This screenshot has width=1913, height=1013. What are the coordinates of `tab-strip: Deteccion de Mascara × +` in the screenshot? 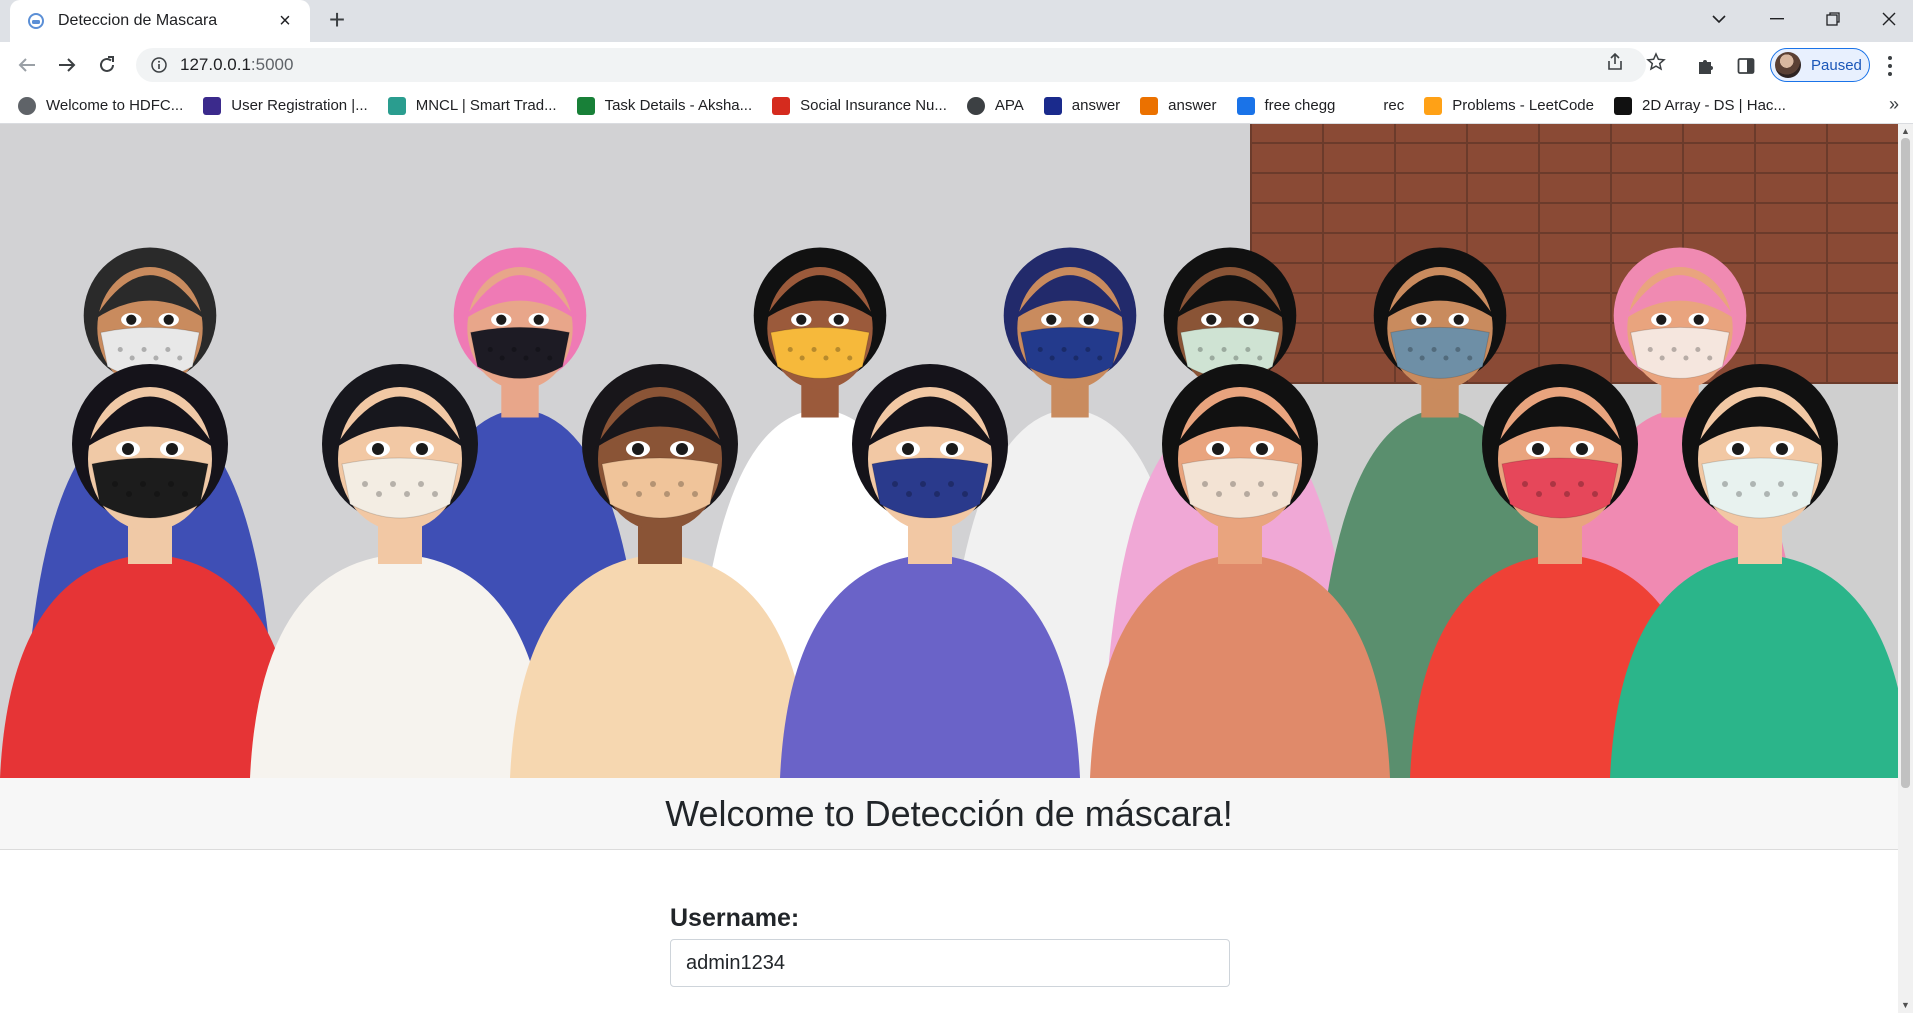 It's located at (956, 21).